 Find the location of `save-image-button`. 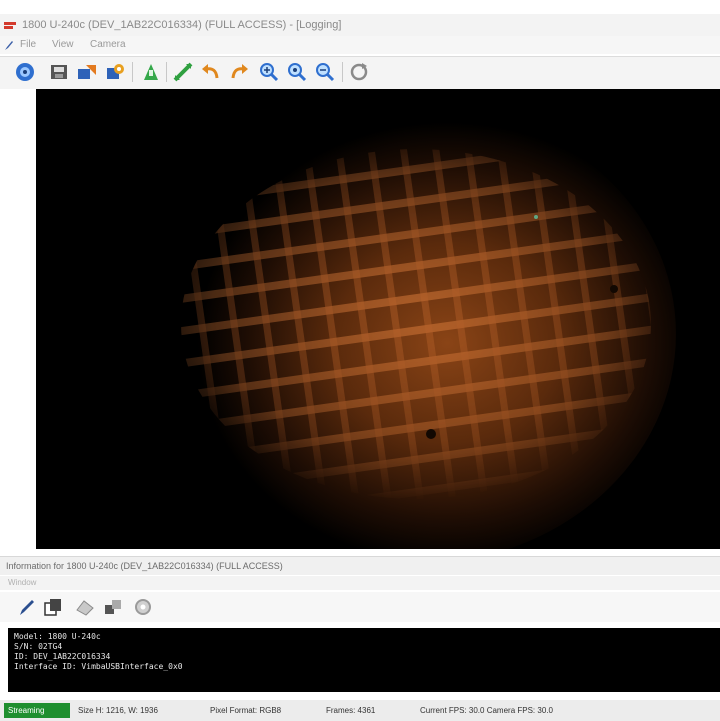

save-image-button is located at coordinates (59, 72).